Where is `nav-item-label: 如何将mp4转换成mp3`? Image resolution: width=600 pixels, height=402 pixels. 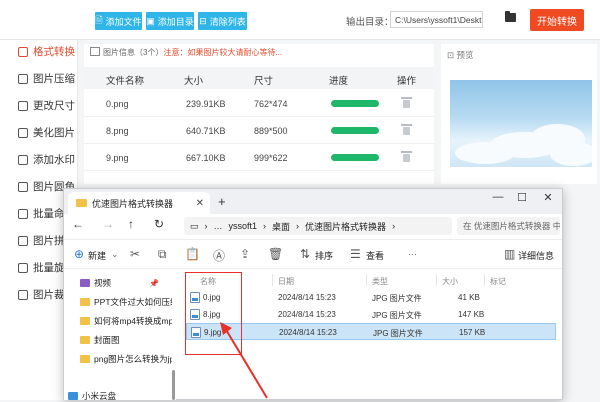 nav-item-label: 如何将mp4转换成mp3 is located at coordinates (133, 321).